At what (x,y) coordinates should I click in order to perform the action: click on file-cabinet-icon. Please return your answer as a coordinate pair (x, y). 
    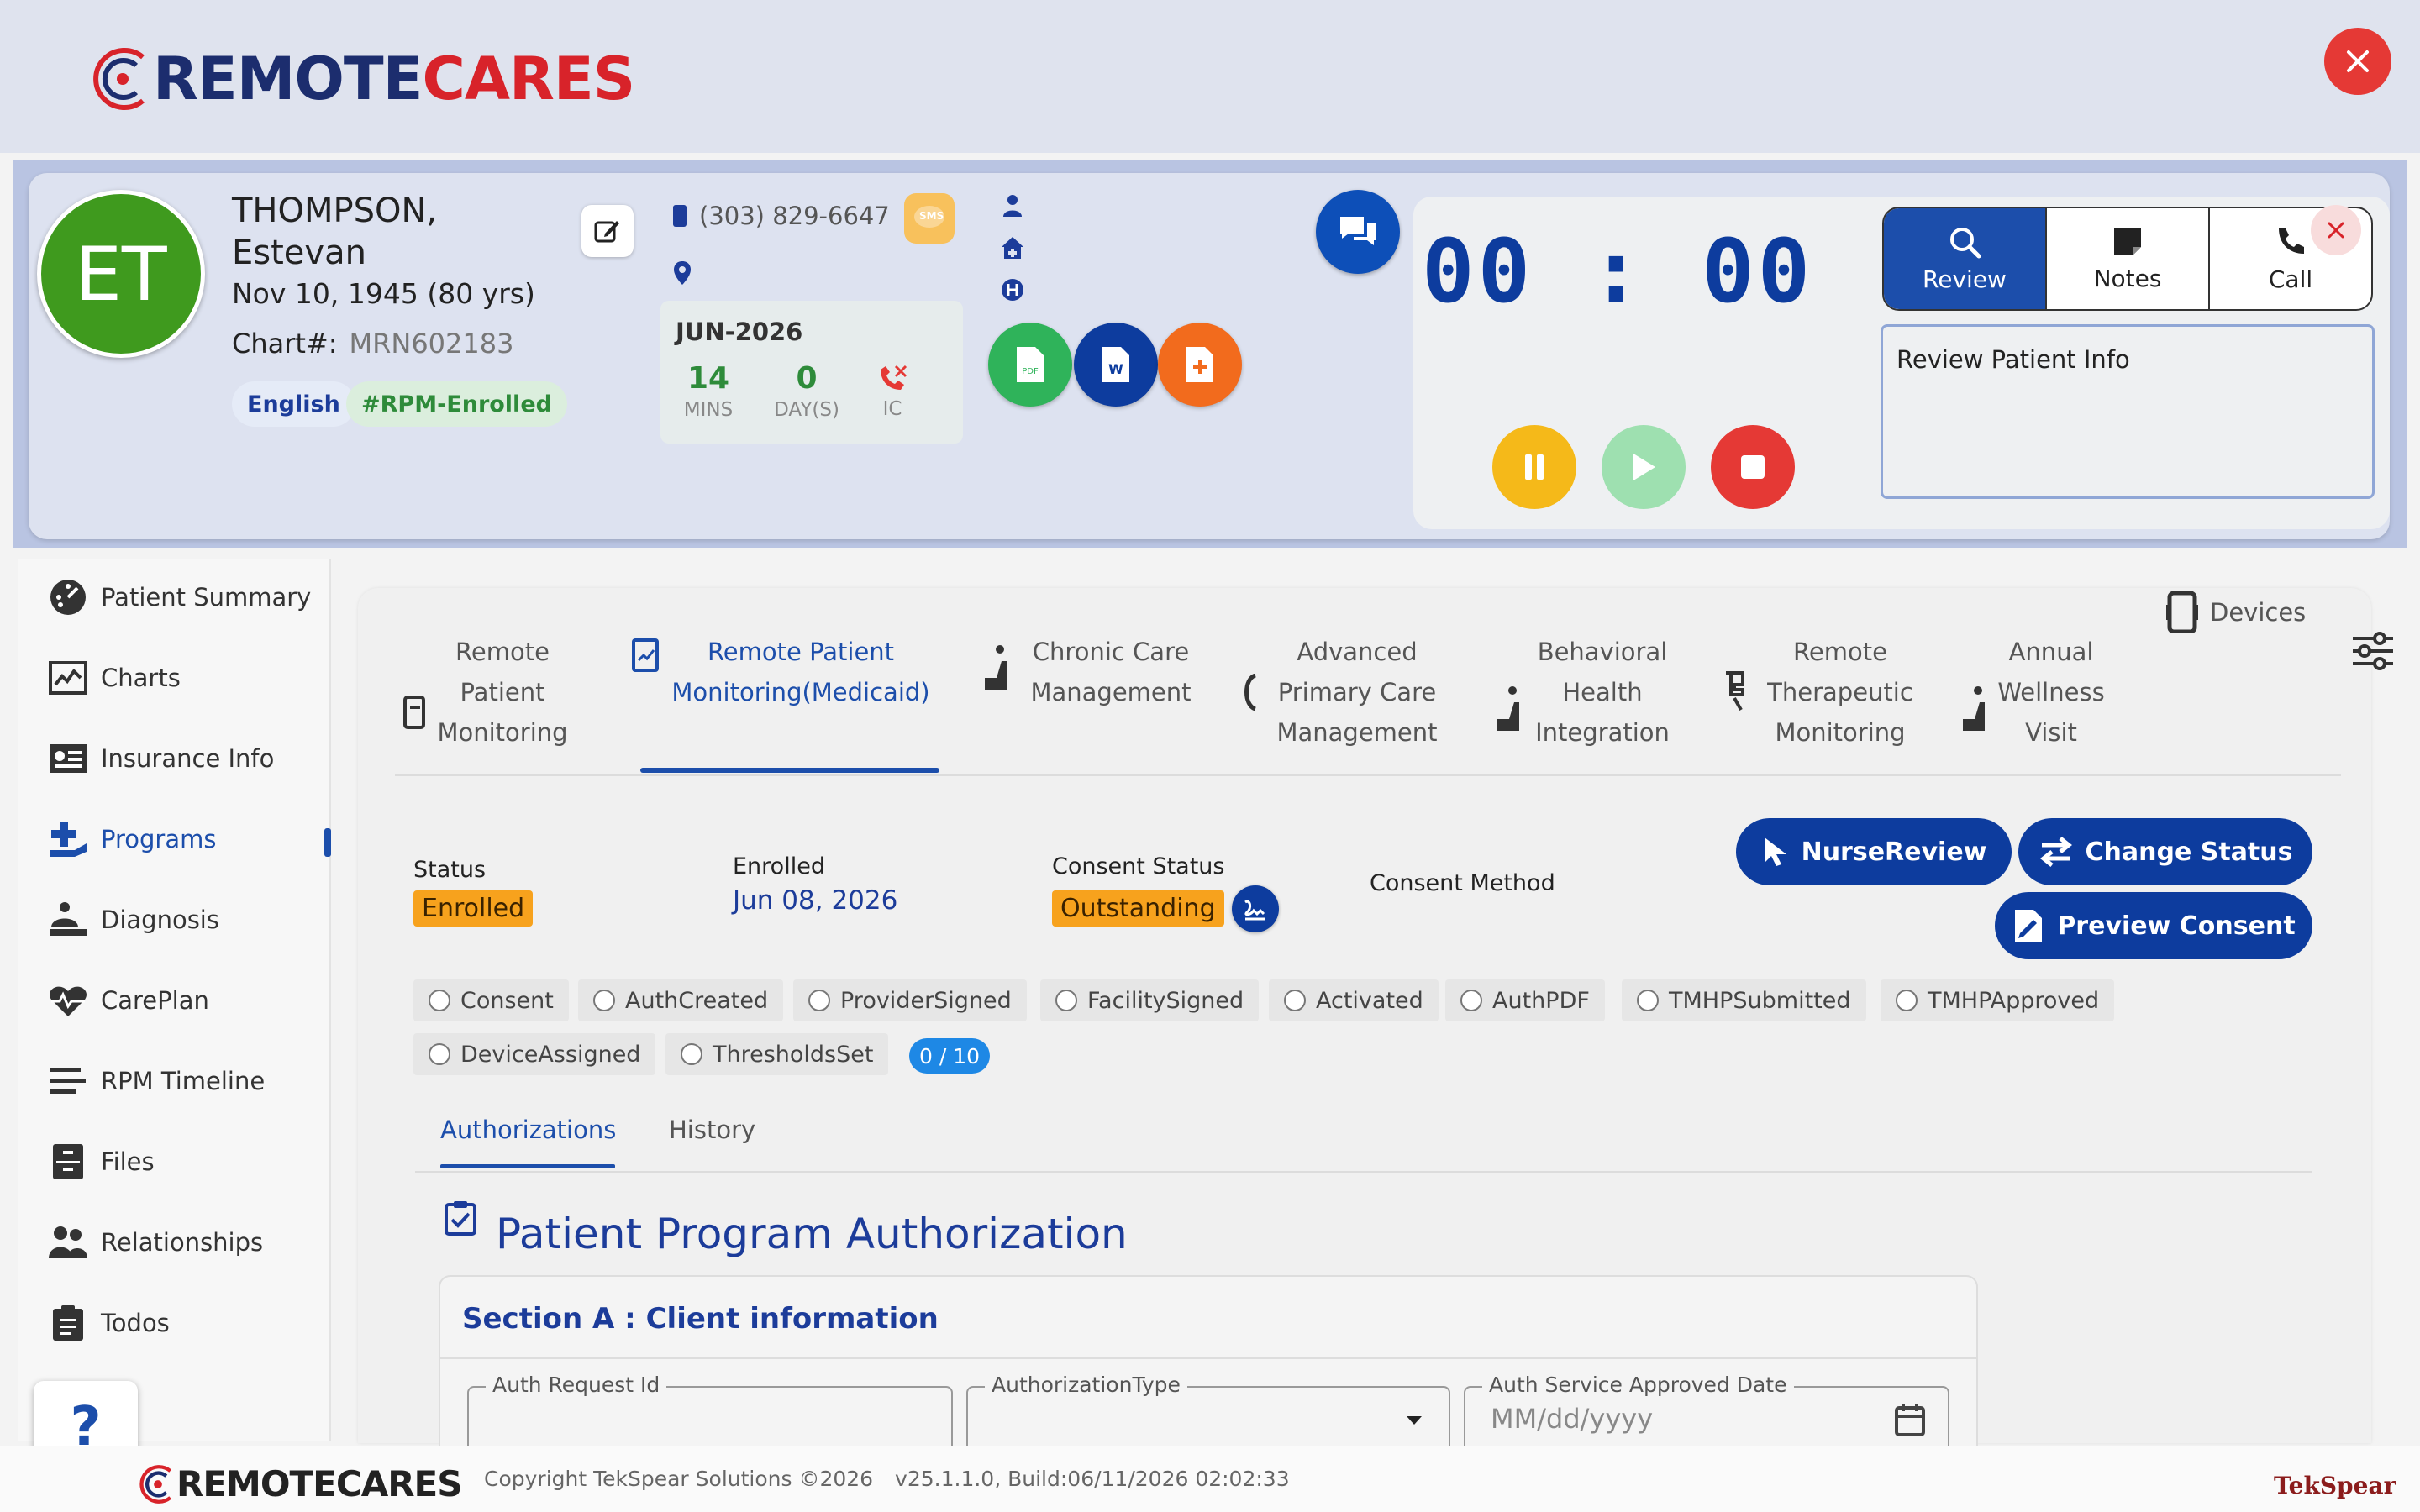
    Looking at the image, I should click on (68, 1161).